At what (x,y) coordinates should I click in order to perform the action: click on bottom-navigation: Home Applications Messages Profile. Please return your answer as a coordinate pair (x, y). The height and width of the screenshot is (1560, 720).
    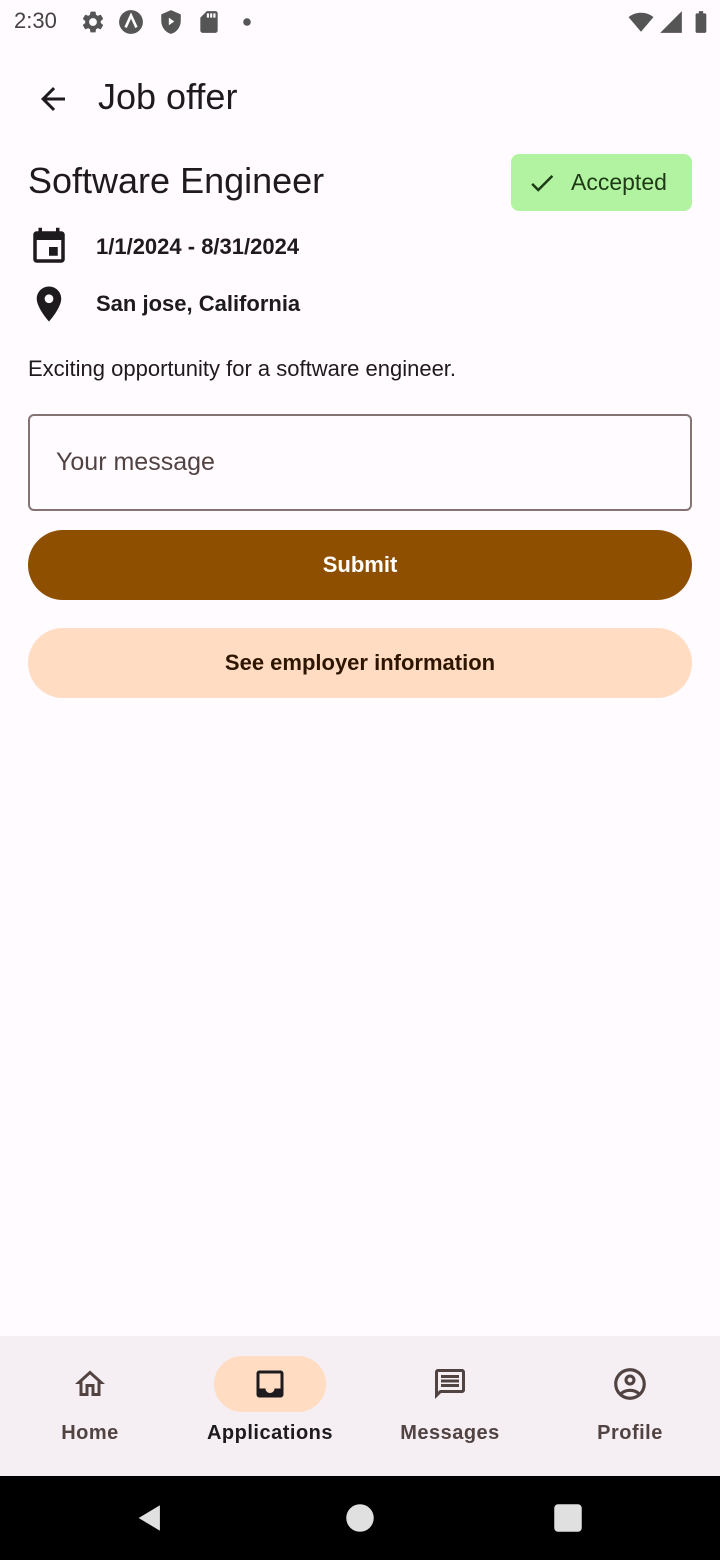
    Looking at the image, I should click on (360, 1406).